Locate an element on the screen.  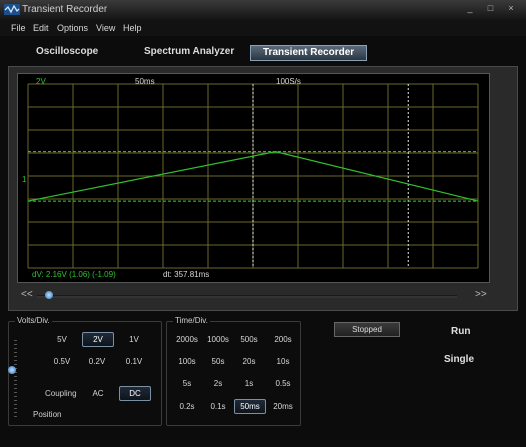
timeline-scroller: << >> is located at coordinates (252, 296).